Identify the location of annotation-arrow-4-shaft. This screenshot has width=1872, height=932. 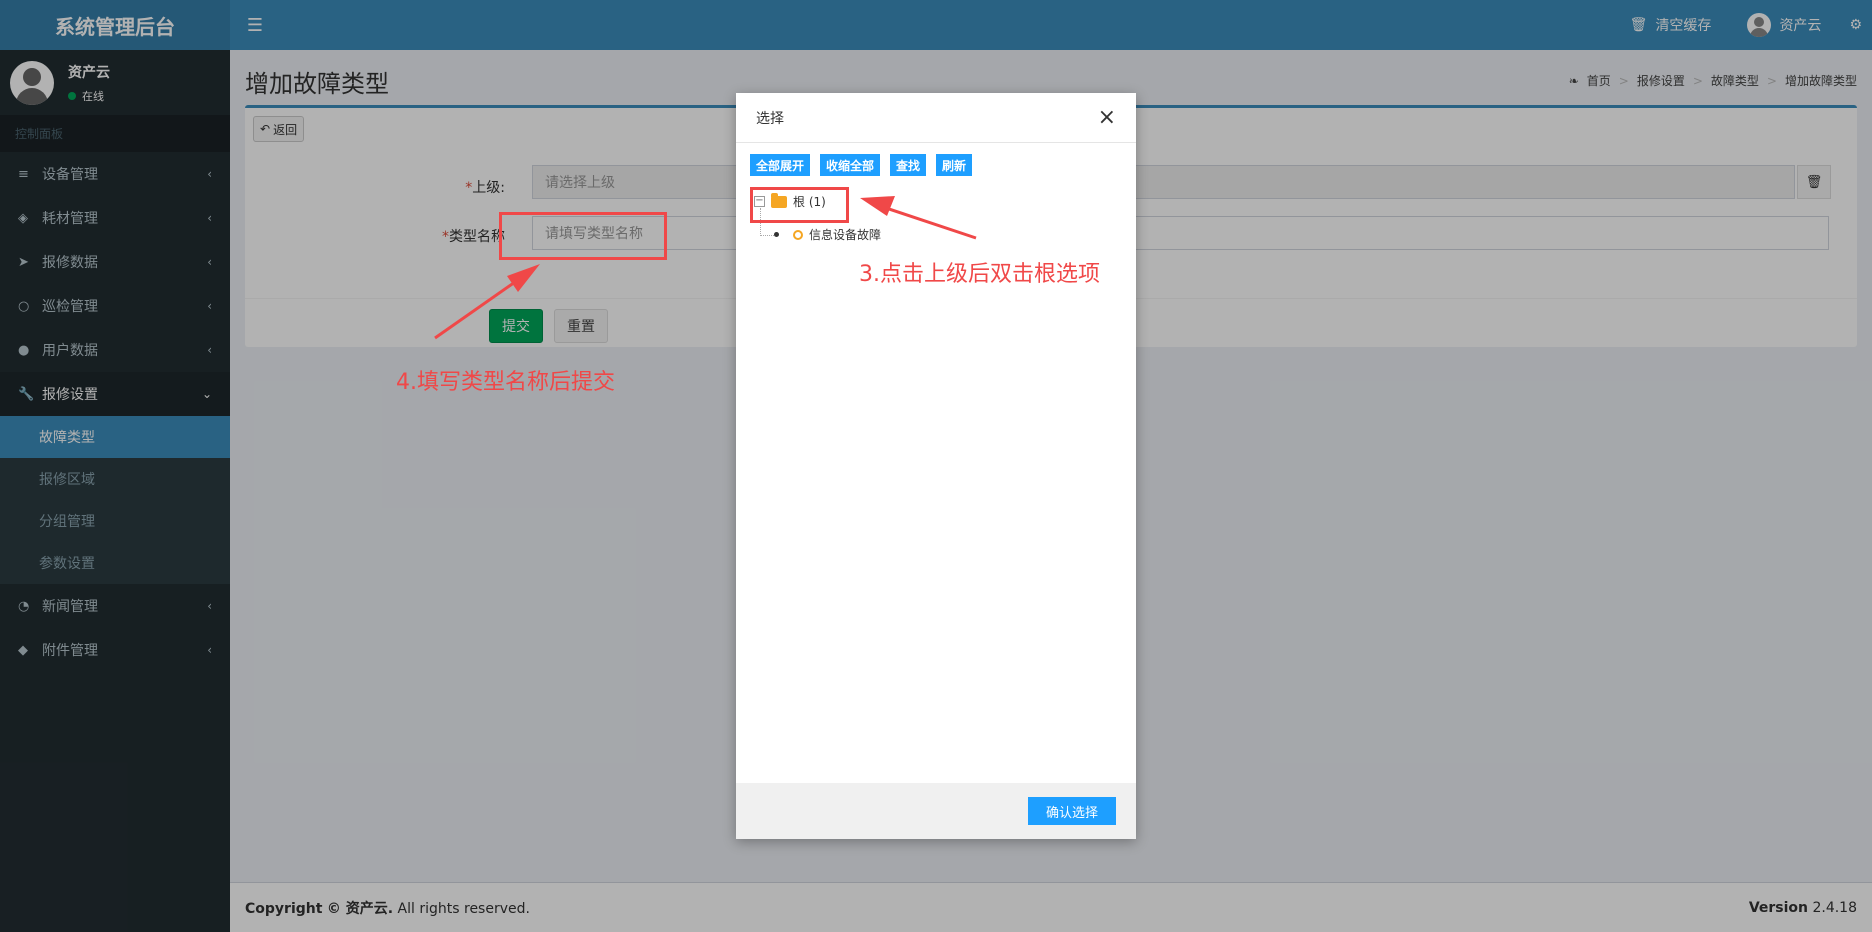
(480, 306).